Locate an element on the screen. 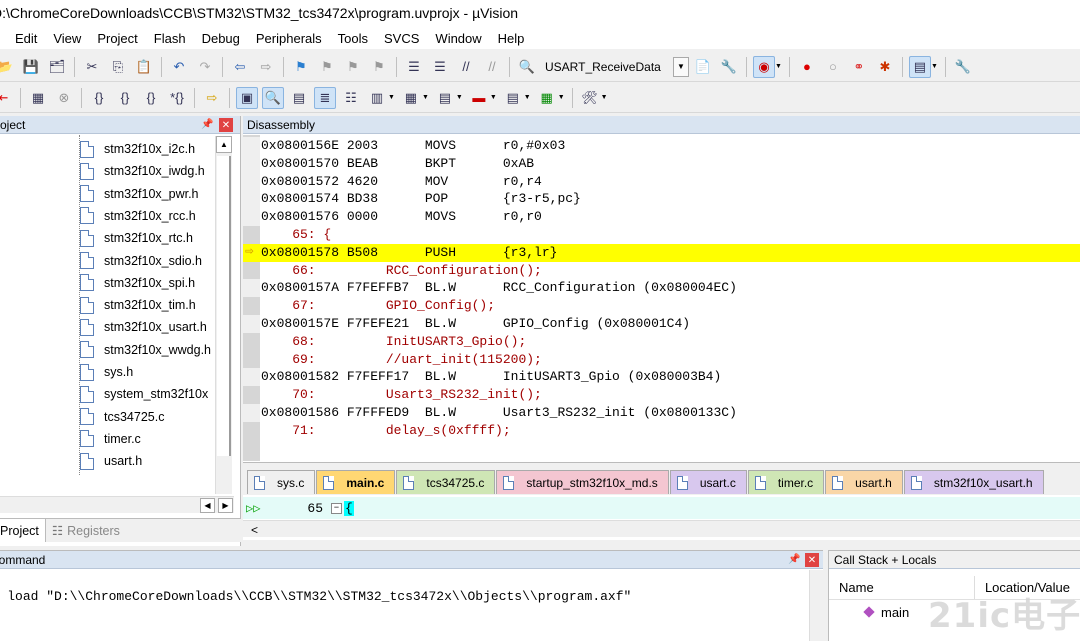 The height and width of the screenshot is (641, 1080). project-hscroll: ◀ ▶ is located at coordinates (117, 504).